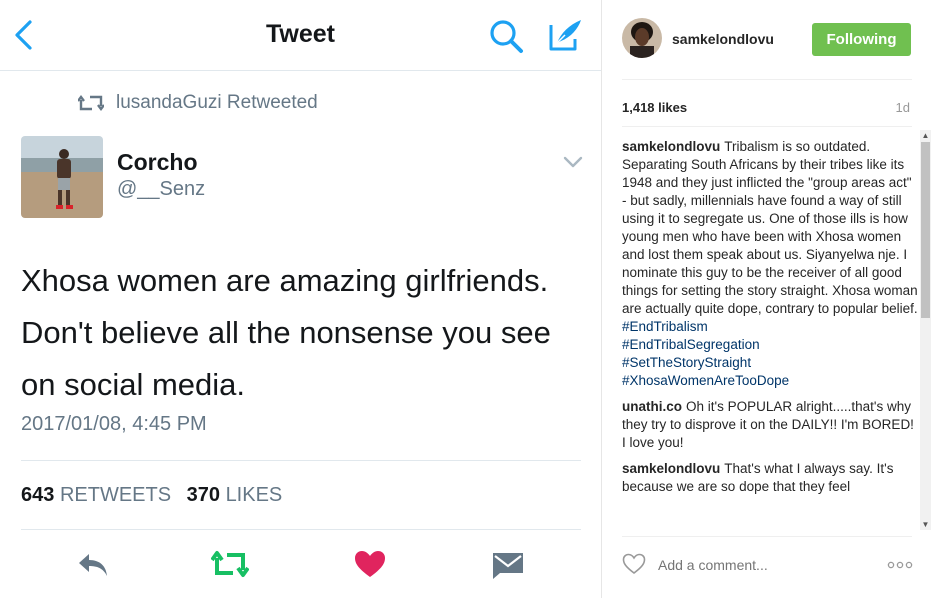 Image resolution: width=933 pixels, height=598 pixels. What do you see at coordinates (925, 230) in the screenshot?
I see `scrollbar-thumb` at bounding box center [925, 230].